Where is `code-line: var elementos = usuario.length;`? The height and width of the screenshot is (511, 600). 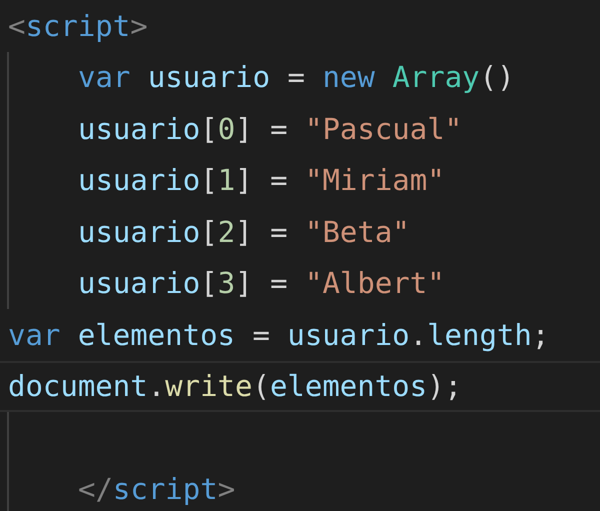
code-line: var elementos = usuario.length; is located at coordinates (279, 335).